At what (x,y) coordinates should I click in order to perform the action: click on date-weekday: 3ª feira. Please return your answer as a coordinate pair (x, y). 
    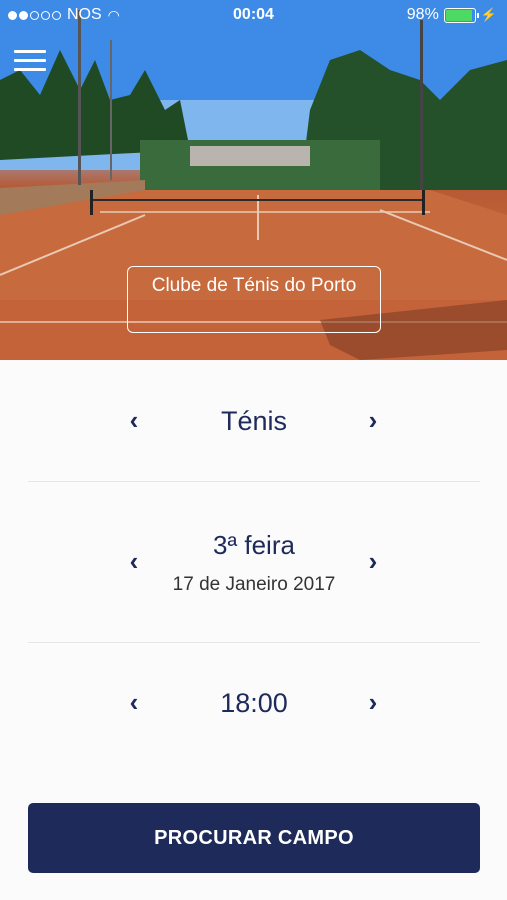
    Looking at the image, I should click on (254, 545).